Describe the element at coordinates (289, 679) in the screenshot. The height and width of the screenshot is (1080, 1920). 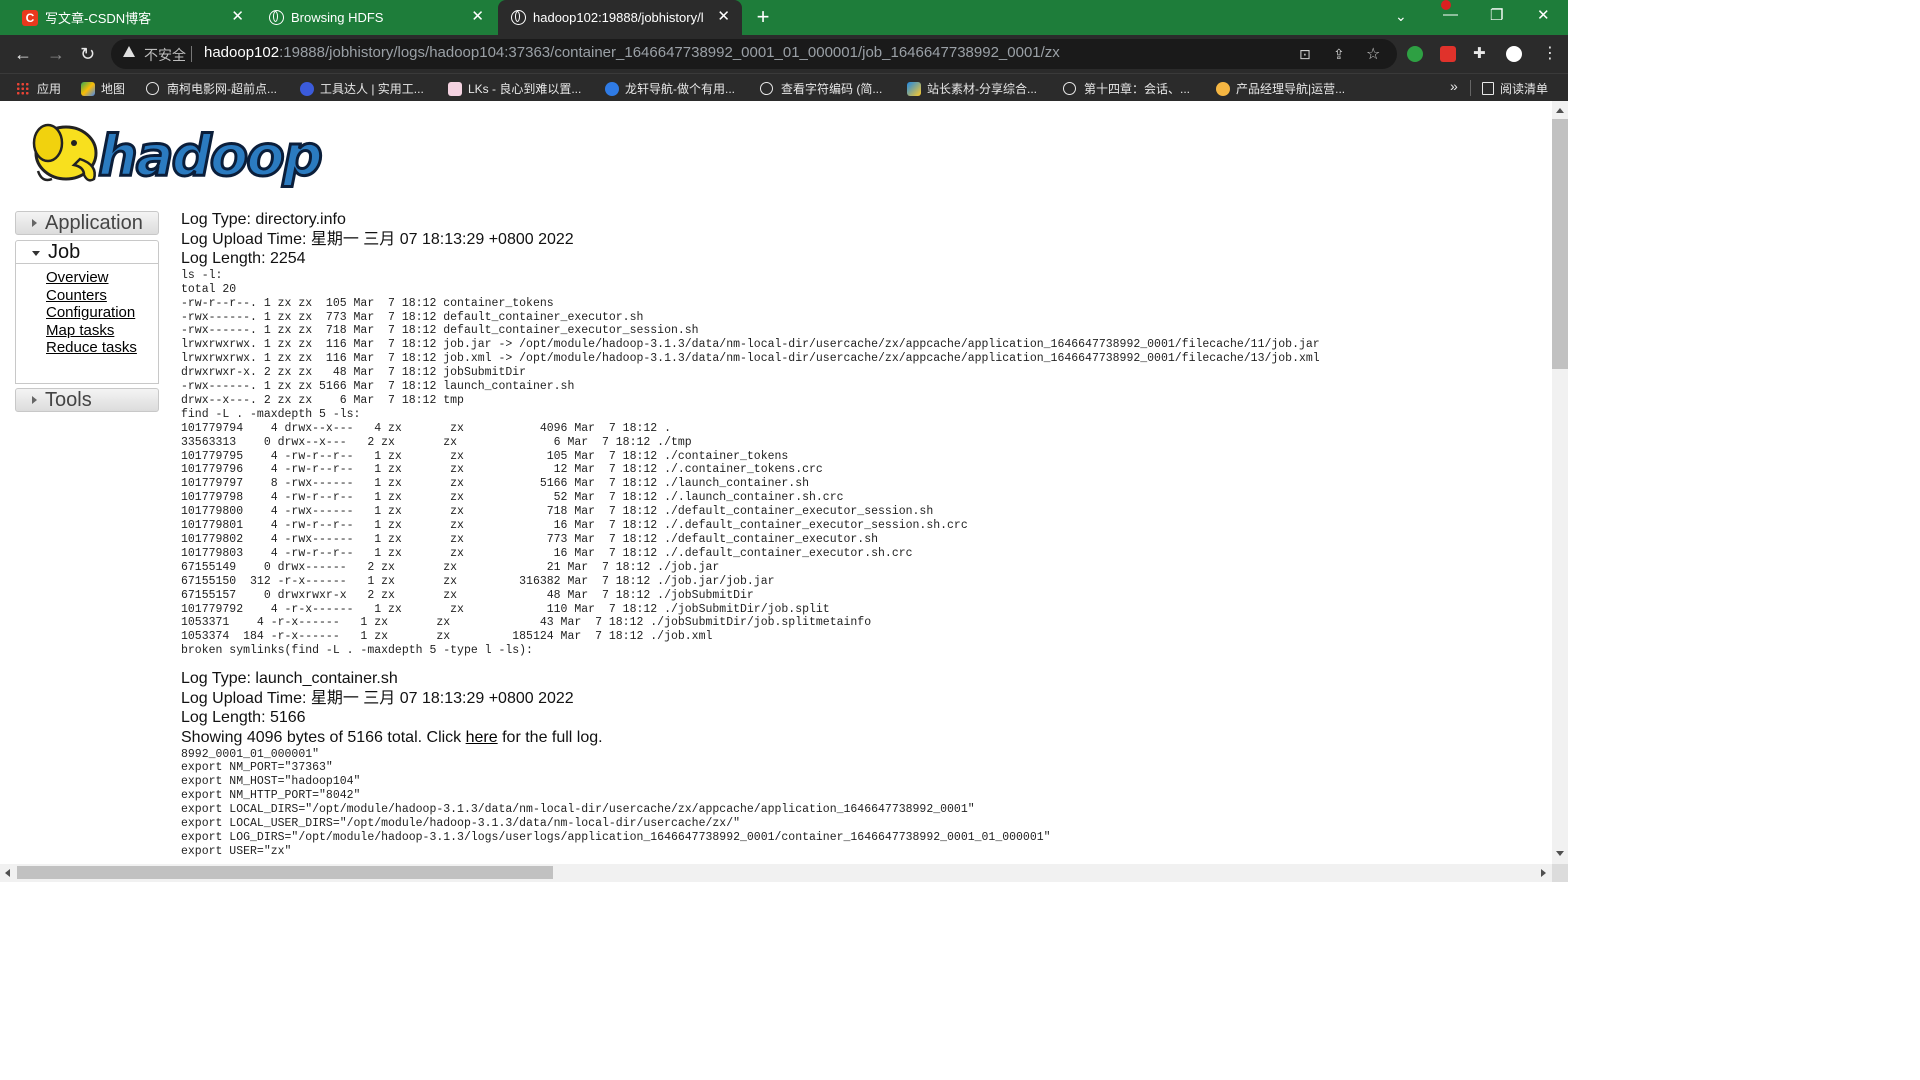
I see `log-type: Log Type: launch_container.sh` at that location.